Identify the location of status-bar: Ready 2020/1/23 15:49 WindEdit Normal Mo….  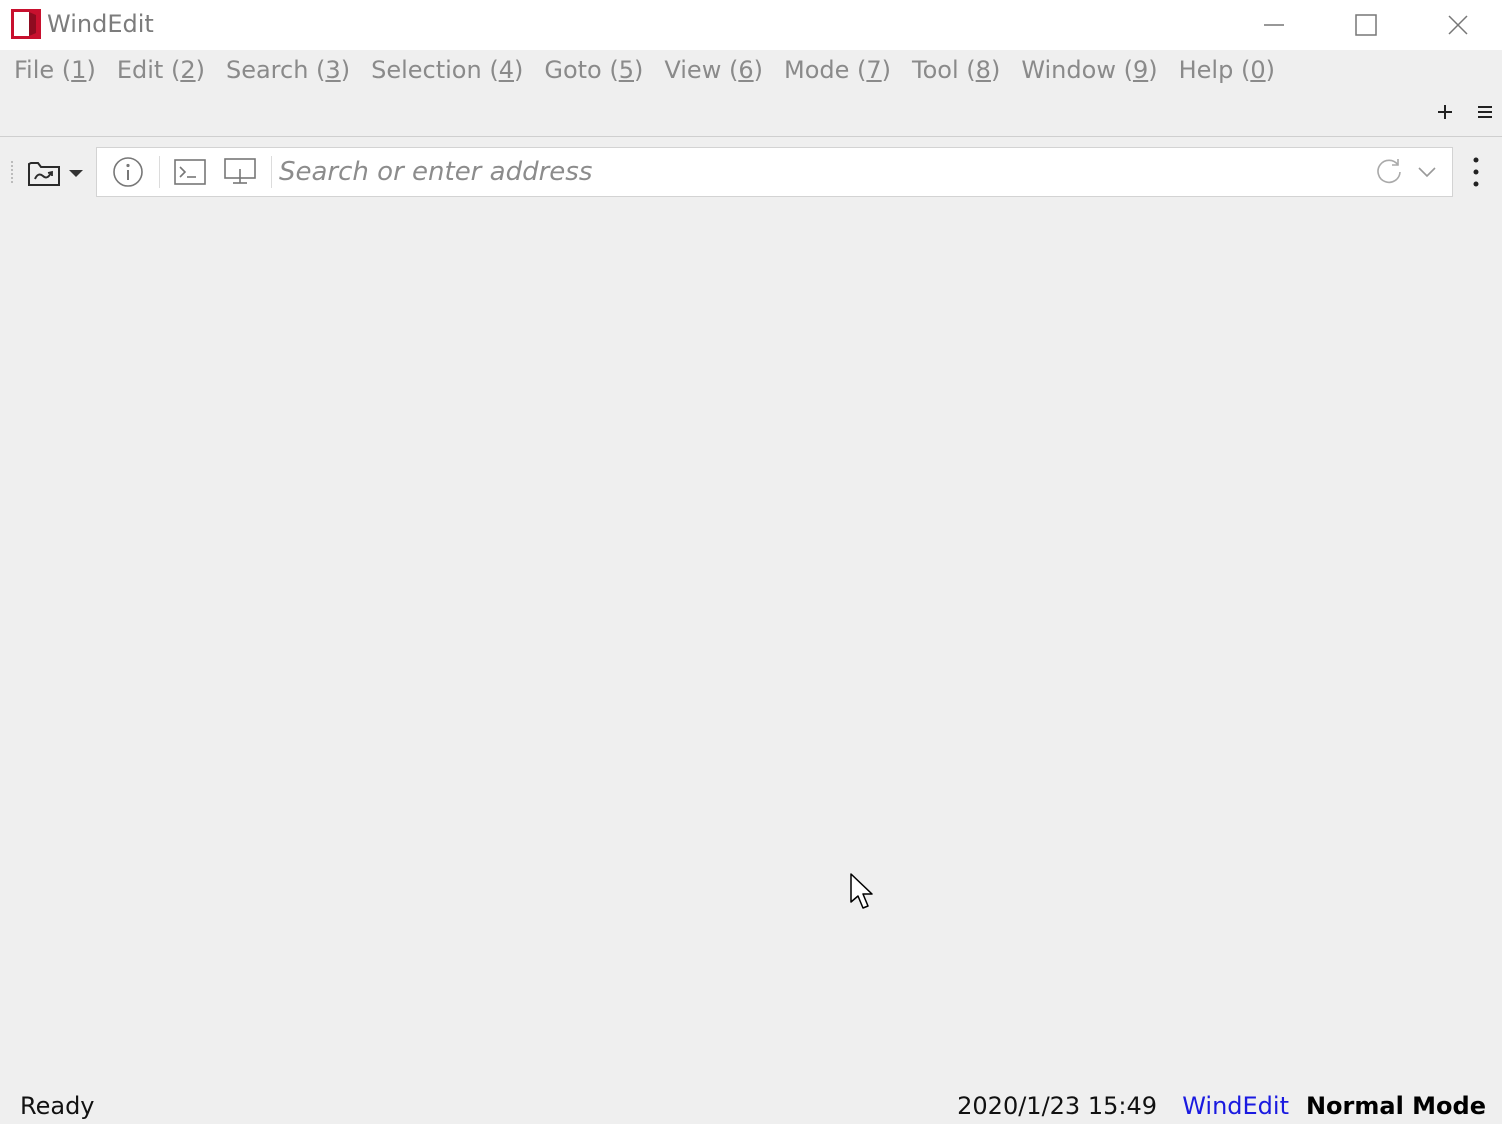
(751, 1106).